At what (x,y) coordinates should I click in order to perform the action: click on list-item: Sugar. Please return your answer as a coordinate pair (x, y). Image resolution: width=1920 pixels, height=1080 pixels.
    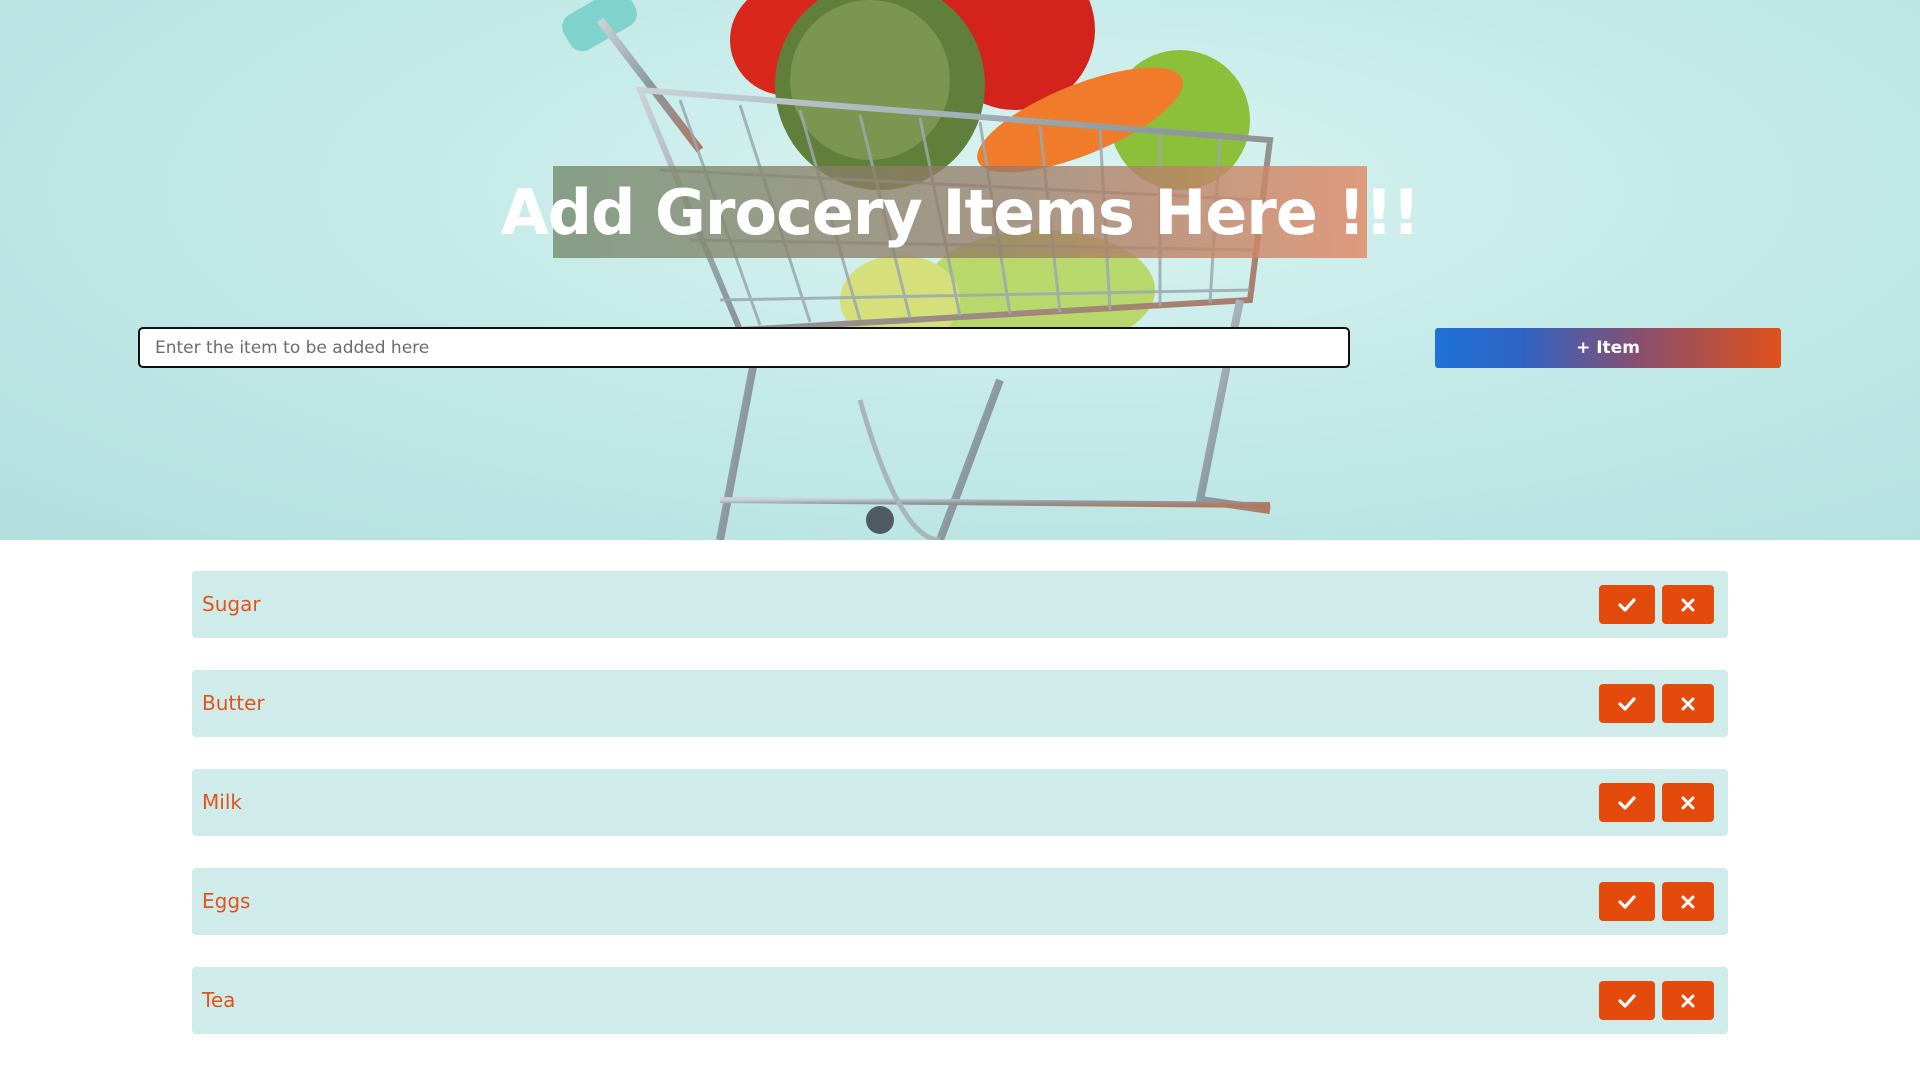
    Looking at the image, I should click on (960, 604).